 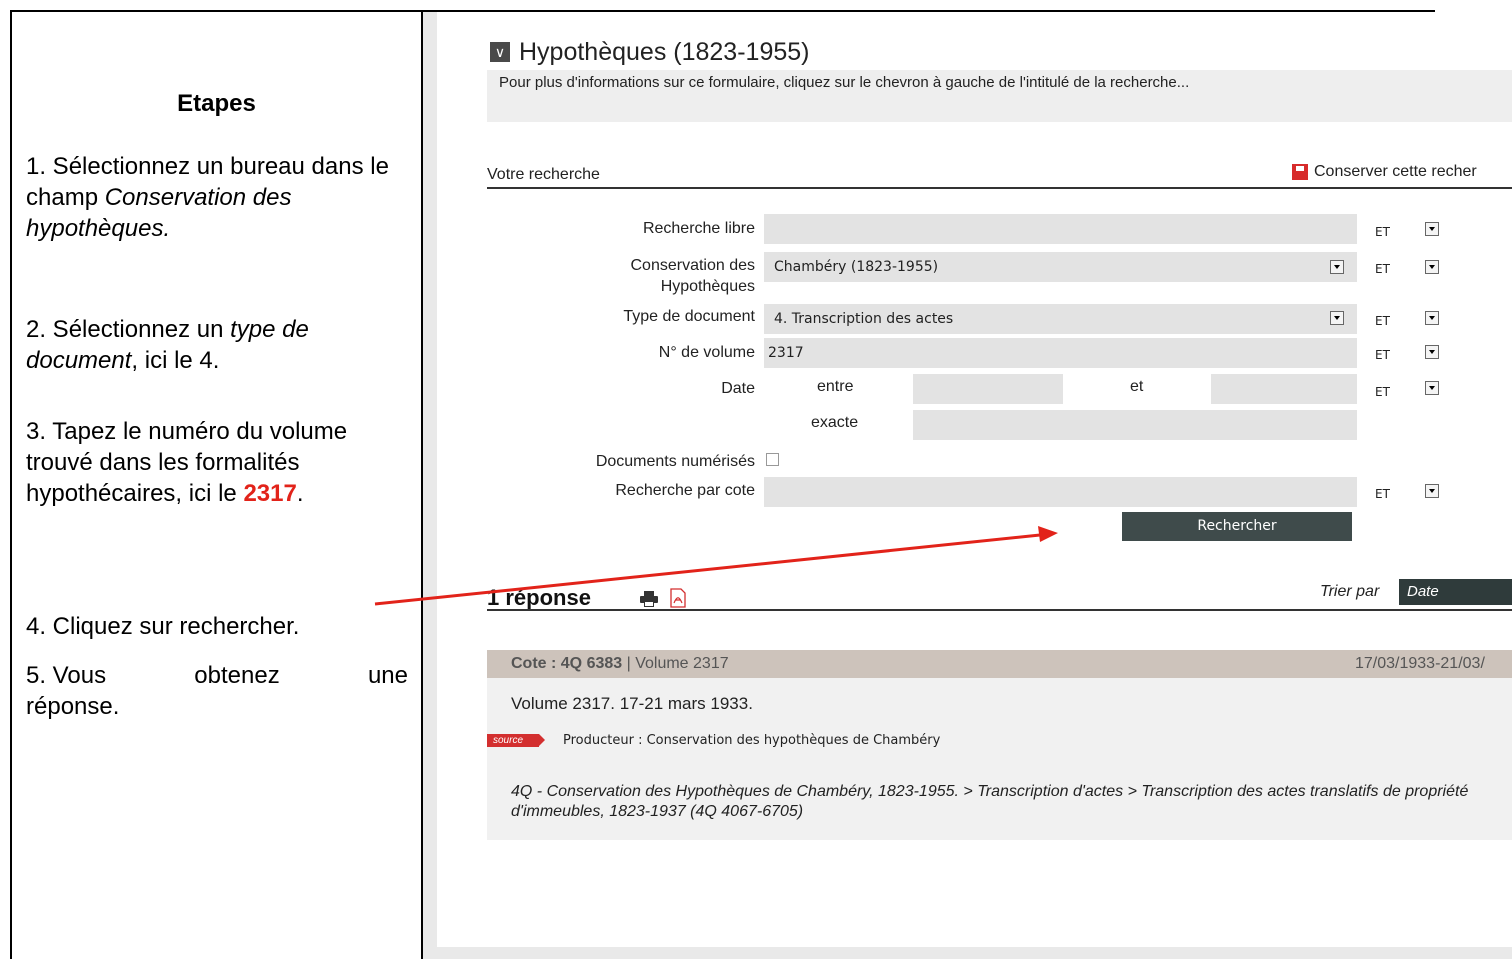 I want to click on operator-dropdown-free-search, so click(x=1432, y=229).